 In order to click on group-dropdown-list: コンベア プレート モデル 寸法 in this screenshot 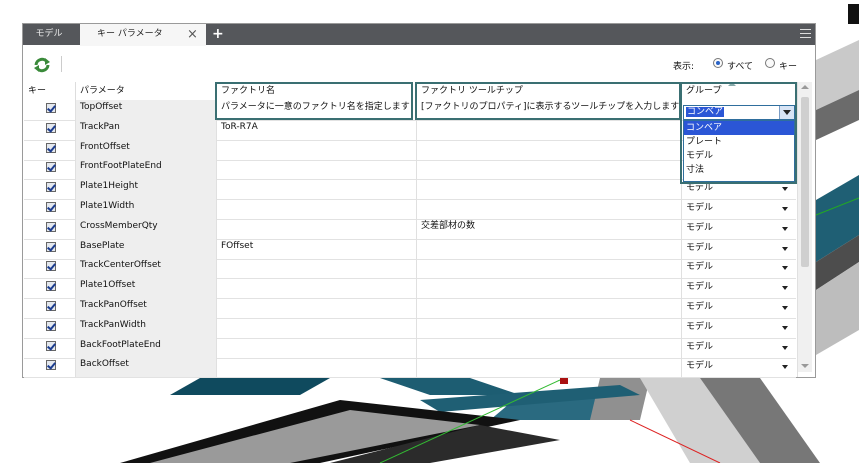, I will do `click(739, 151)`.